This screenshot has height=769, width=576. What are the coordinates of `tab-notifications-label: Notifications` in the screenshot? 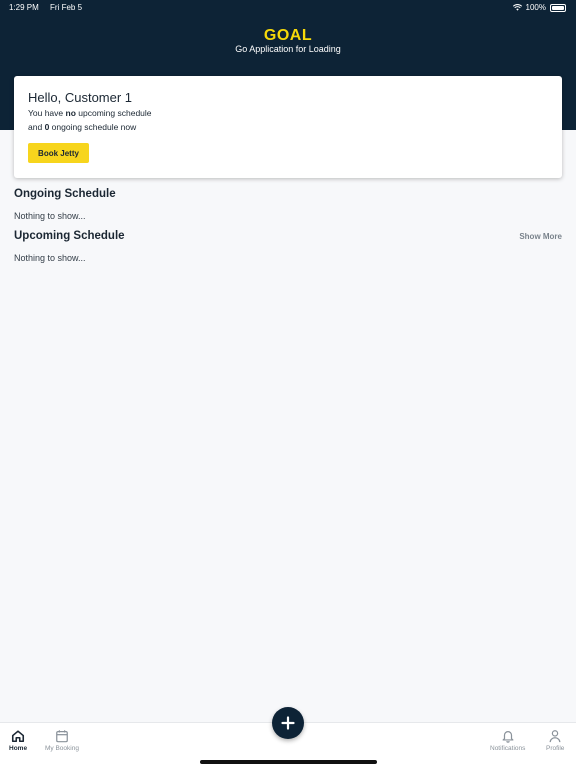 It's located at (508, 748).